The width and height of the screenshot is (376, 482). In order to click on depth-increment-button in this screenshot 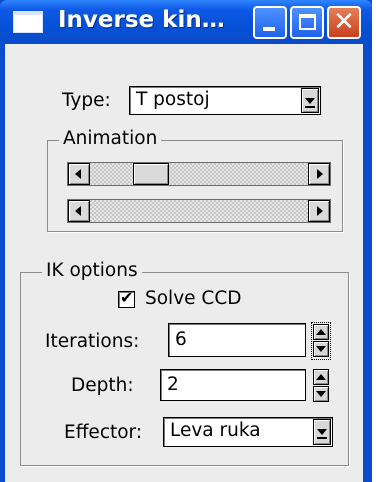, I will do `click(321, 377)`.